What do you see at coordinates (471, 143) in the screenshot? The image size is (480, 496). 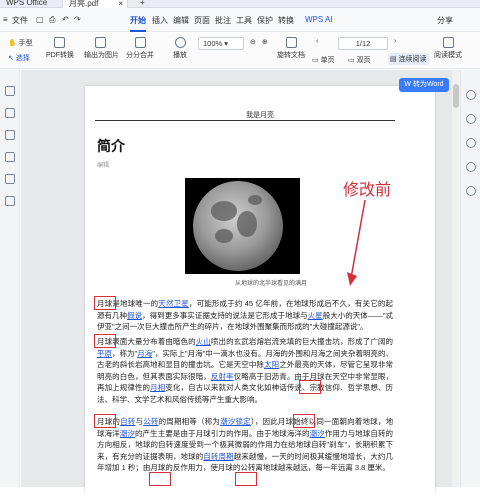 I see `search-icon` at bounding box center [471, 143].